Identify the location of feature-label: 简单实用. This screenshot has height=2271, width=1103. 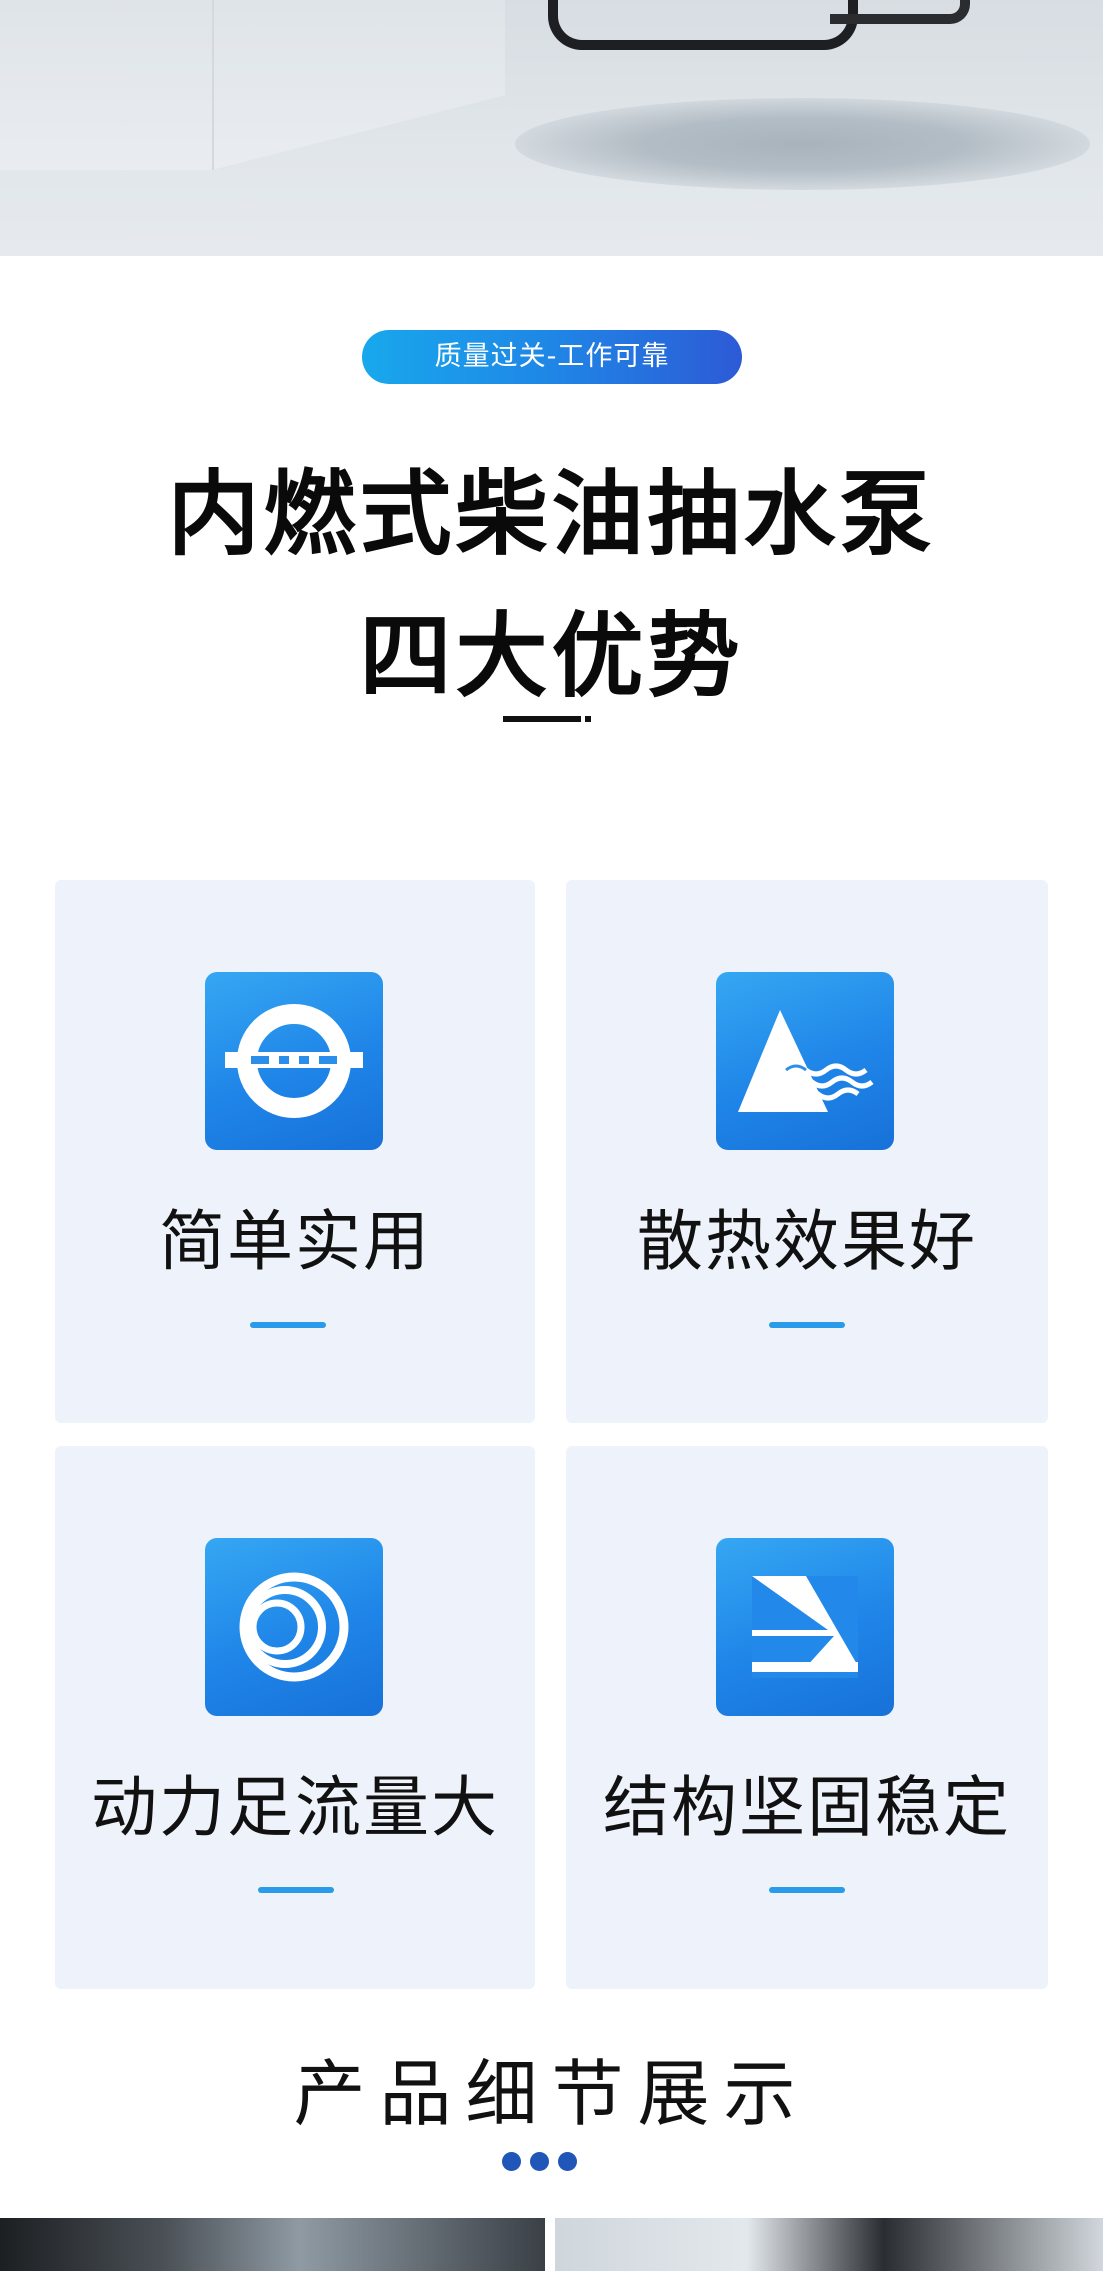
(295, 1241).